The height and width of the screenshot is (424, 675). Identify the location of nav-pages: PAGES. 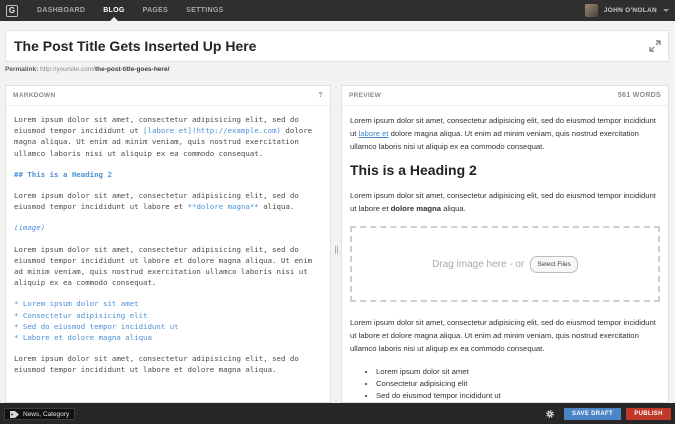
(156, 10).